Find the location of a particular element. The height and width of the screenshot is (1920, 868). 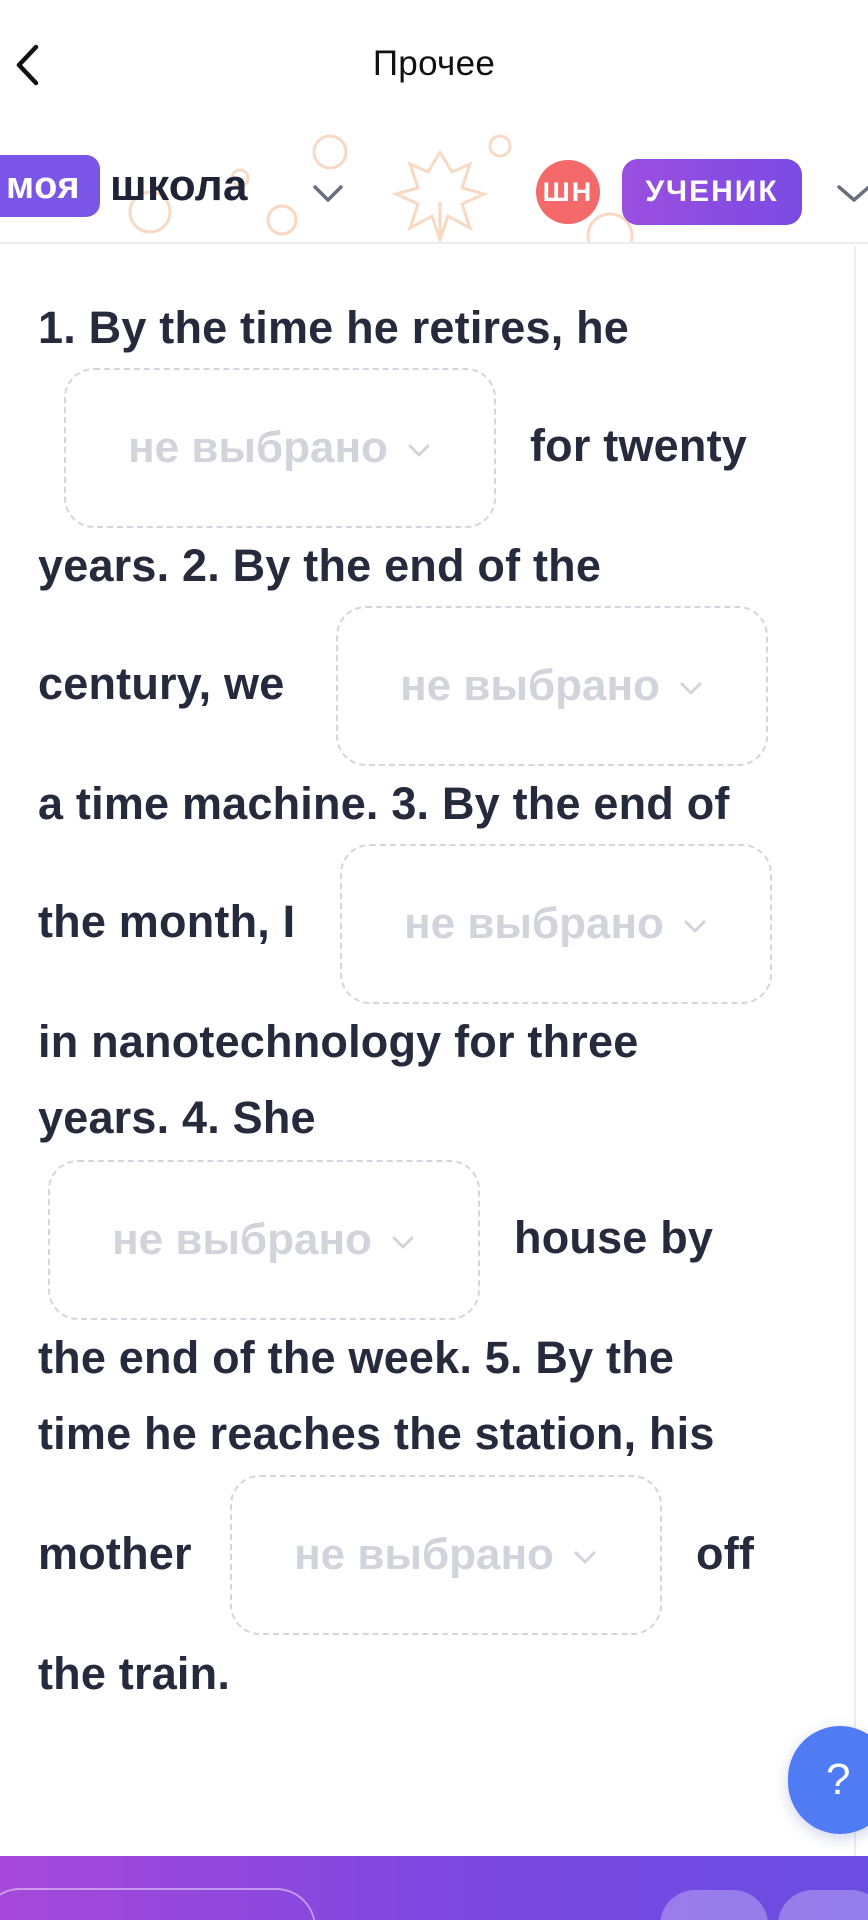

answer-dropdown-2: не выбрано is located at coordinates (552, 686).